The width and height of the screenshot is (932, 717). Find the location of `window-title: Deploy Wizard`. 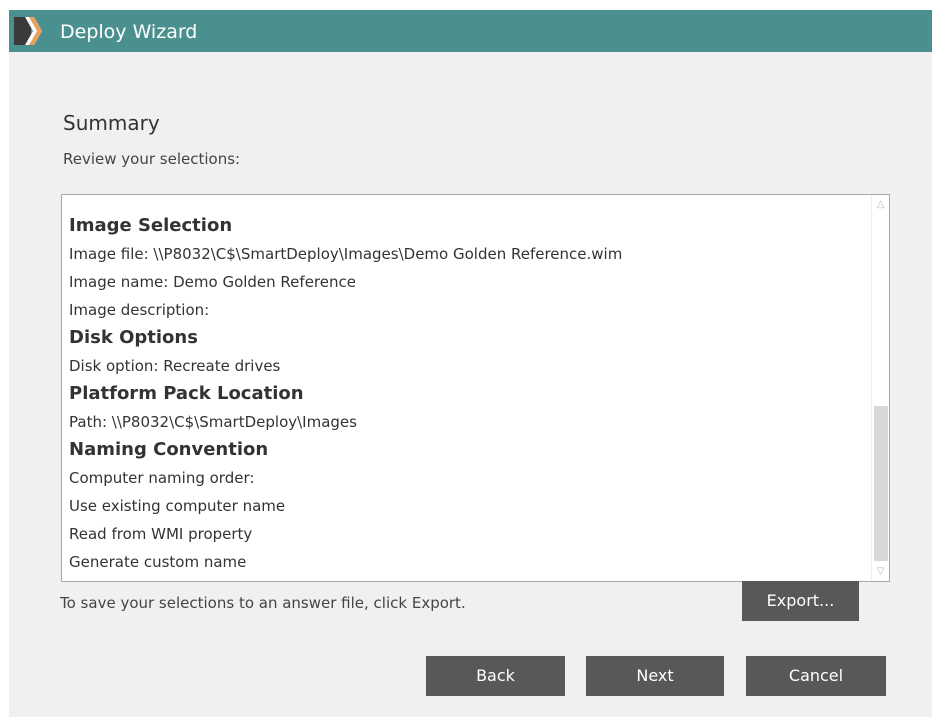

window-title: Deploy Wizard is located at coordinates (129, 32).